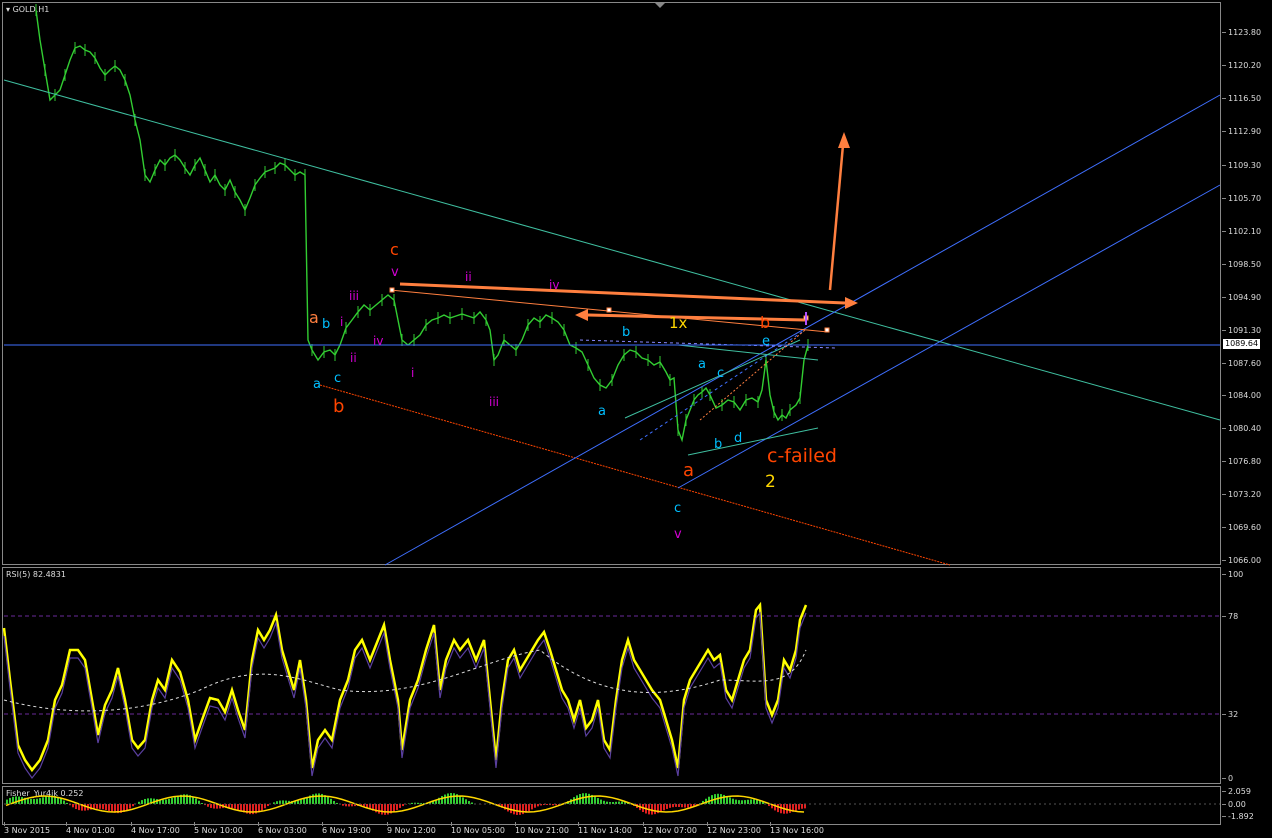  What do you see at coordinates (678, 508) in the screenshot?
I see `wave-label-c-cyan-bottom: c` at bounding box center [678, 508].